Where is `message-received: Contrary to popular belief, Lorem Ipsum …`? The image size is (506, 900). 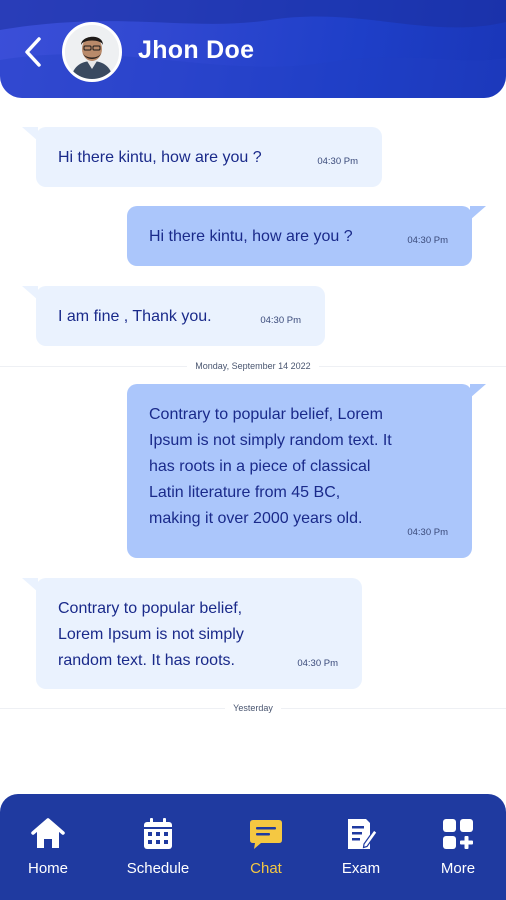
message-received: Contrary to popular belief, Lorem Ipsum … is located at coordinates (192, 633).